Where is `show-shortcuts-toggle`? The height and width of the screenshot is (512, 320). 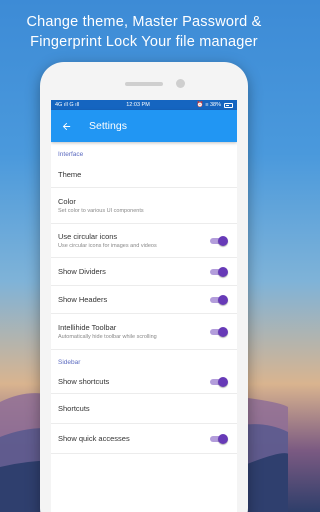
show-shortcuts-toggle is located at coordinates (219, 381).